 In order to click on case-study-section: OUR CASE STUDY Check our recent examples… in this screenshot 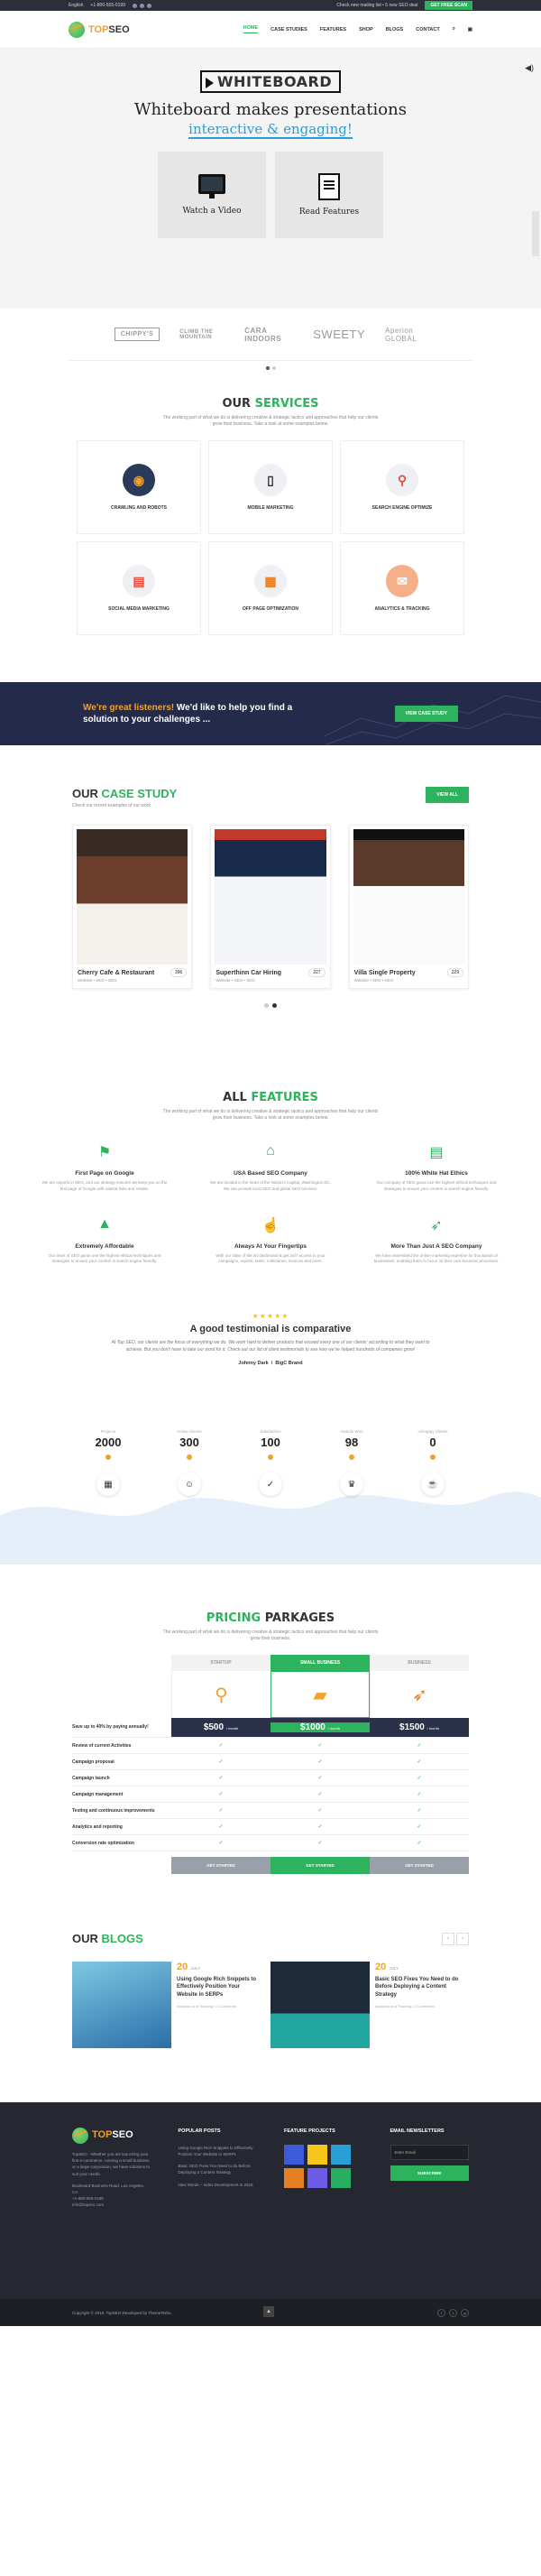, I will do `click(270, 897)`.